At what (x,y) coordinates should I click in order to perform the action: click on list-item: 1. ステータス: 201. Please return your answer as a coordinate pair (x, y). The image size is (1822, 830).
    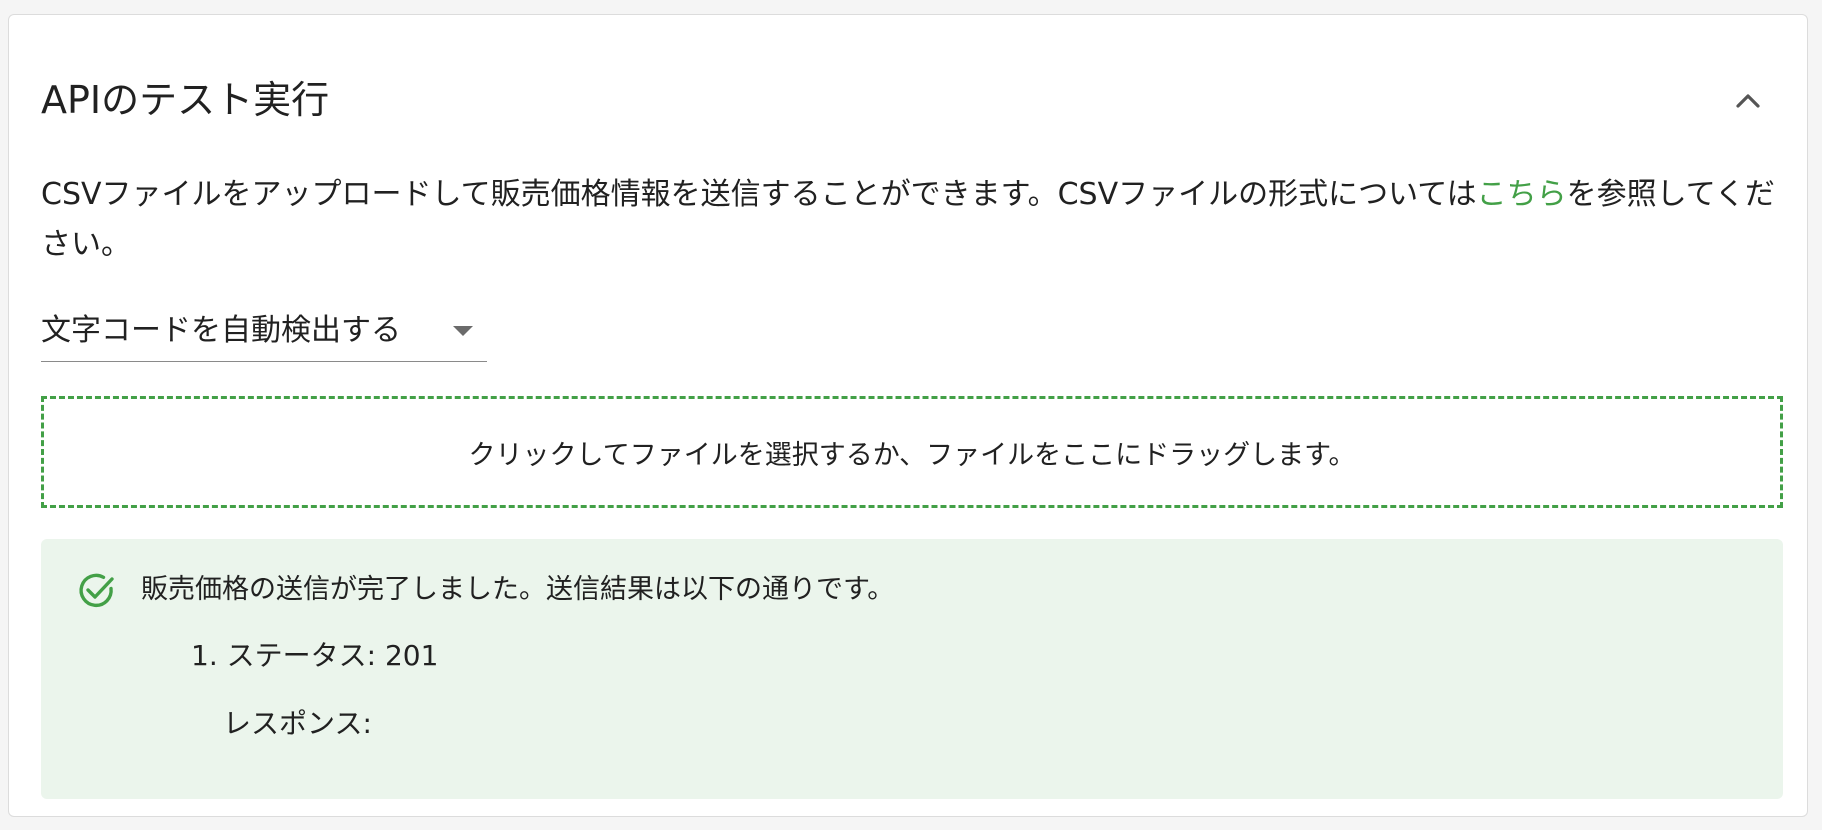
    Looking at the image, I should click on (314, 656).